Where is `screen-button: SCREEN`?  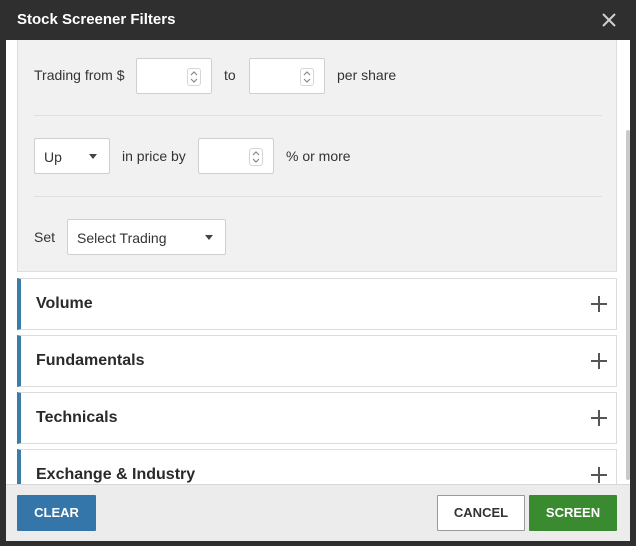
screen-button: SCREEN is located at coordinates (573, 513).